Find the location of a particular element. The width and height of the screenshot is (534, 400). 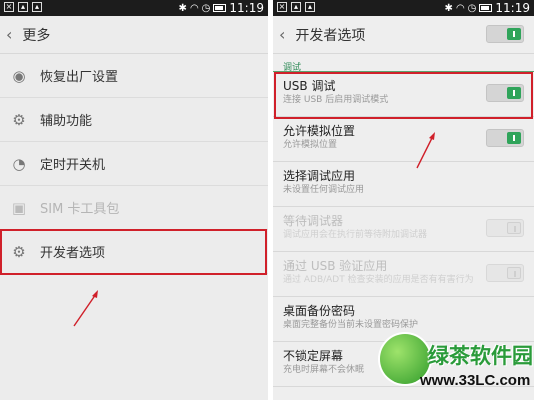

timer-icon: ◔ is located at coordinates (19, 163).